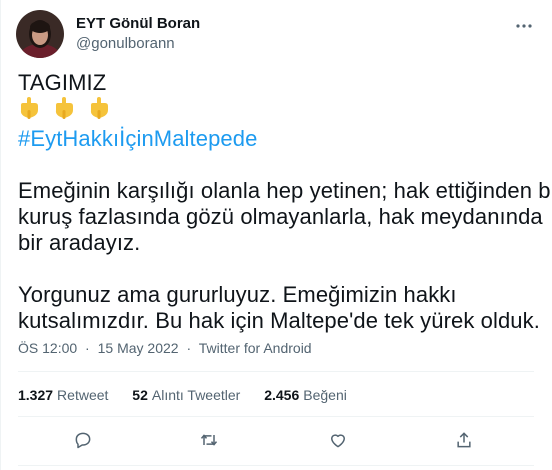 This screenshot has width=552, height=470. Describe the element at coordinates (83, 395) in the screenshot. I see `retweet-label: Retweet` at that location.